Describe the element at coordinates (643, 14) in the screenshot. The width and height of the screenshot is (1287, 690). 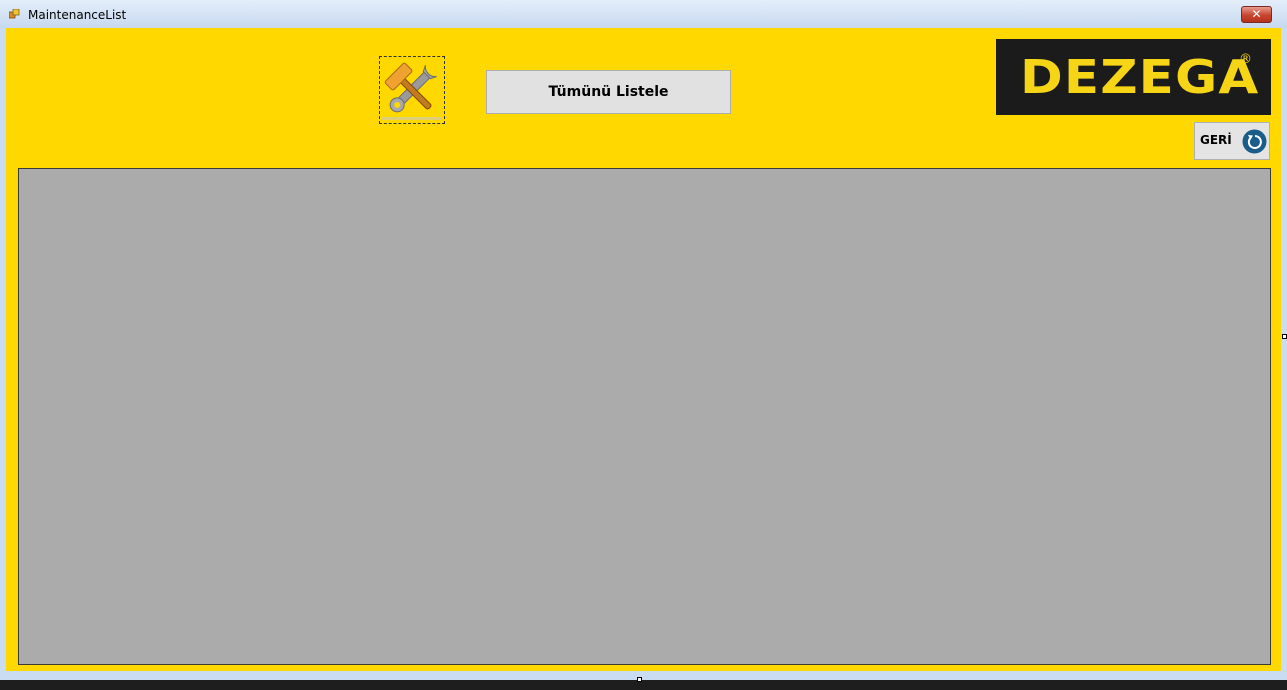
I see `title-bar: MaintenanceList ✕` at that location.